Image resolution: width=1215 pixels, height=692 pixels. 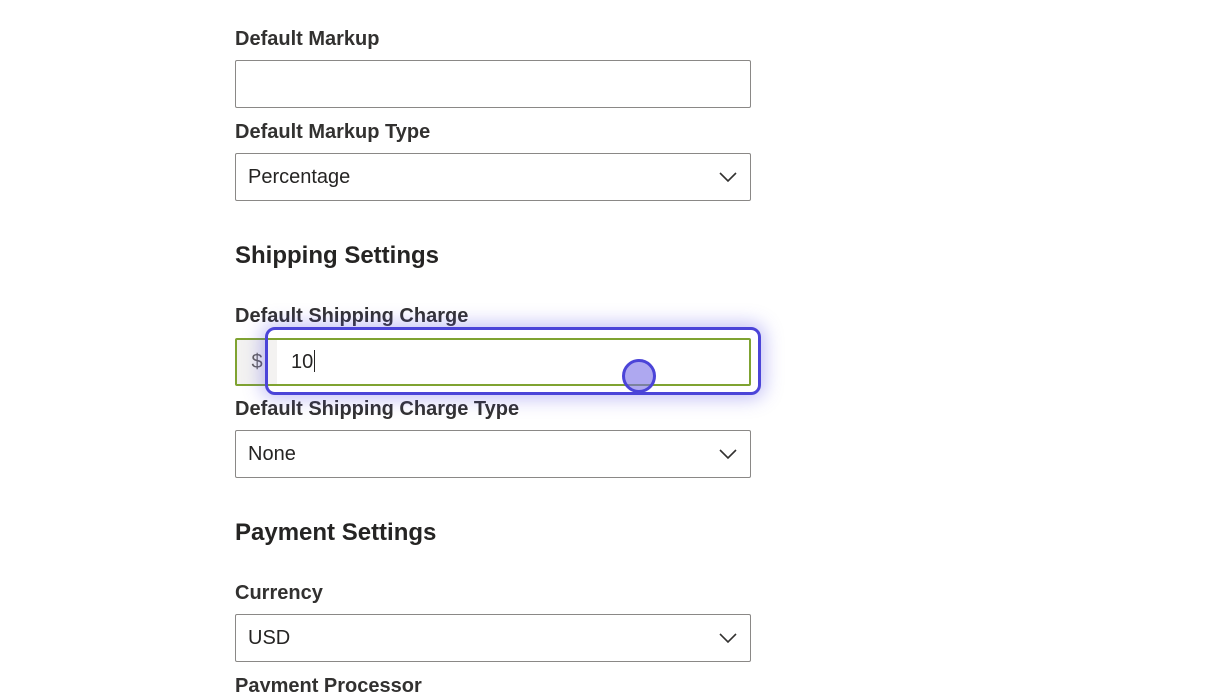 I want to click on default-shipping-charge-input: 10, so click(x=513, y=362).